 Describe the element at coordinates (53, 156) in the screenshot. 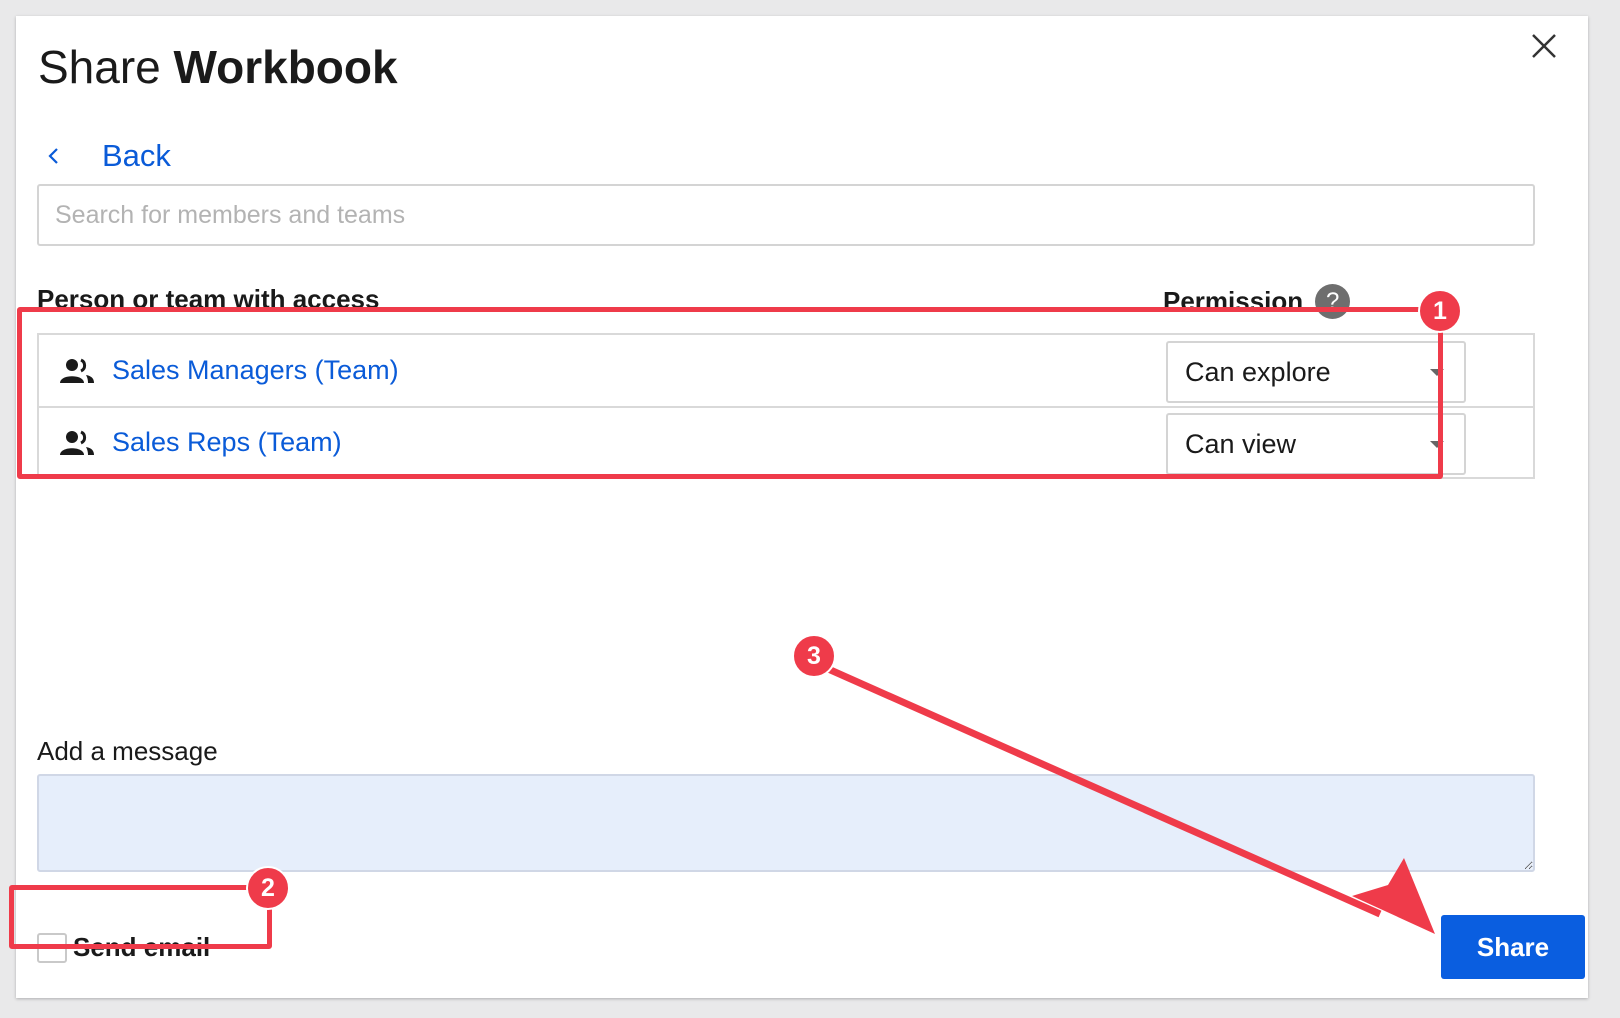

I see `chevron-left-icon` at that location.